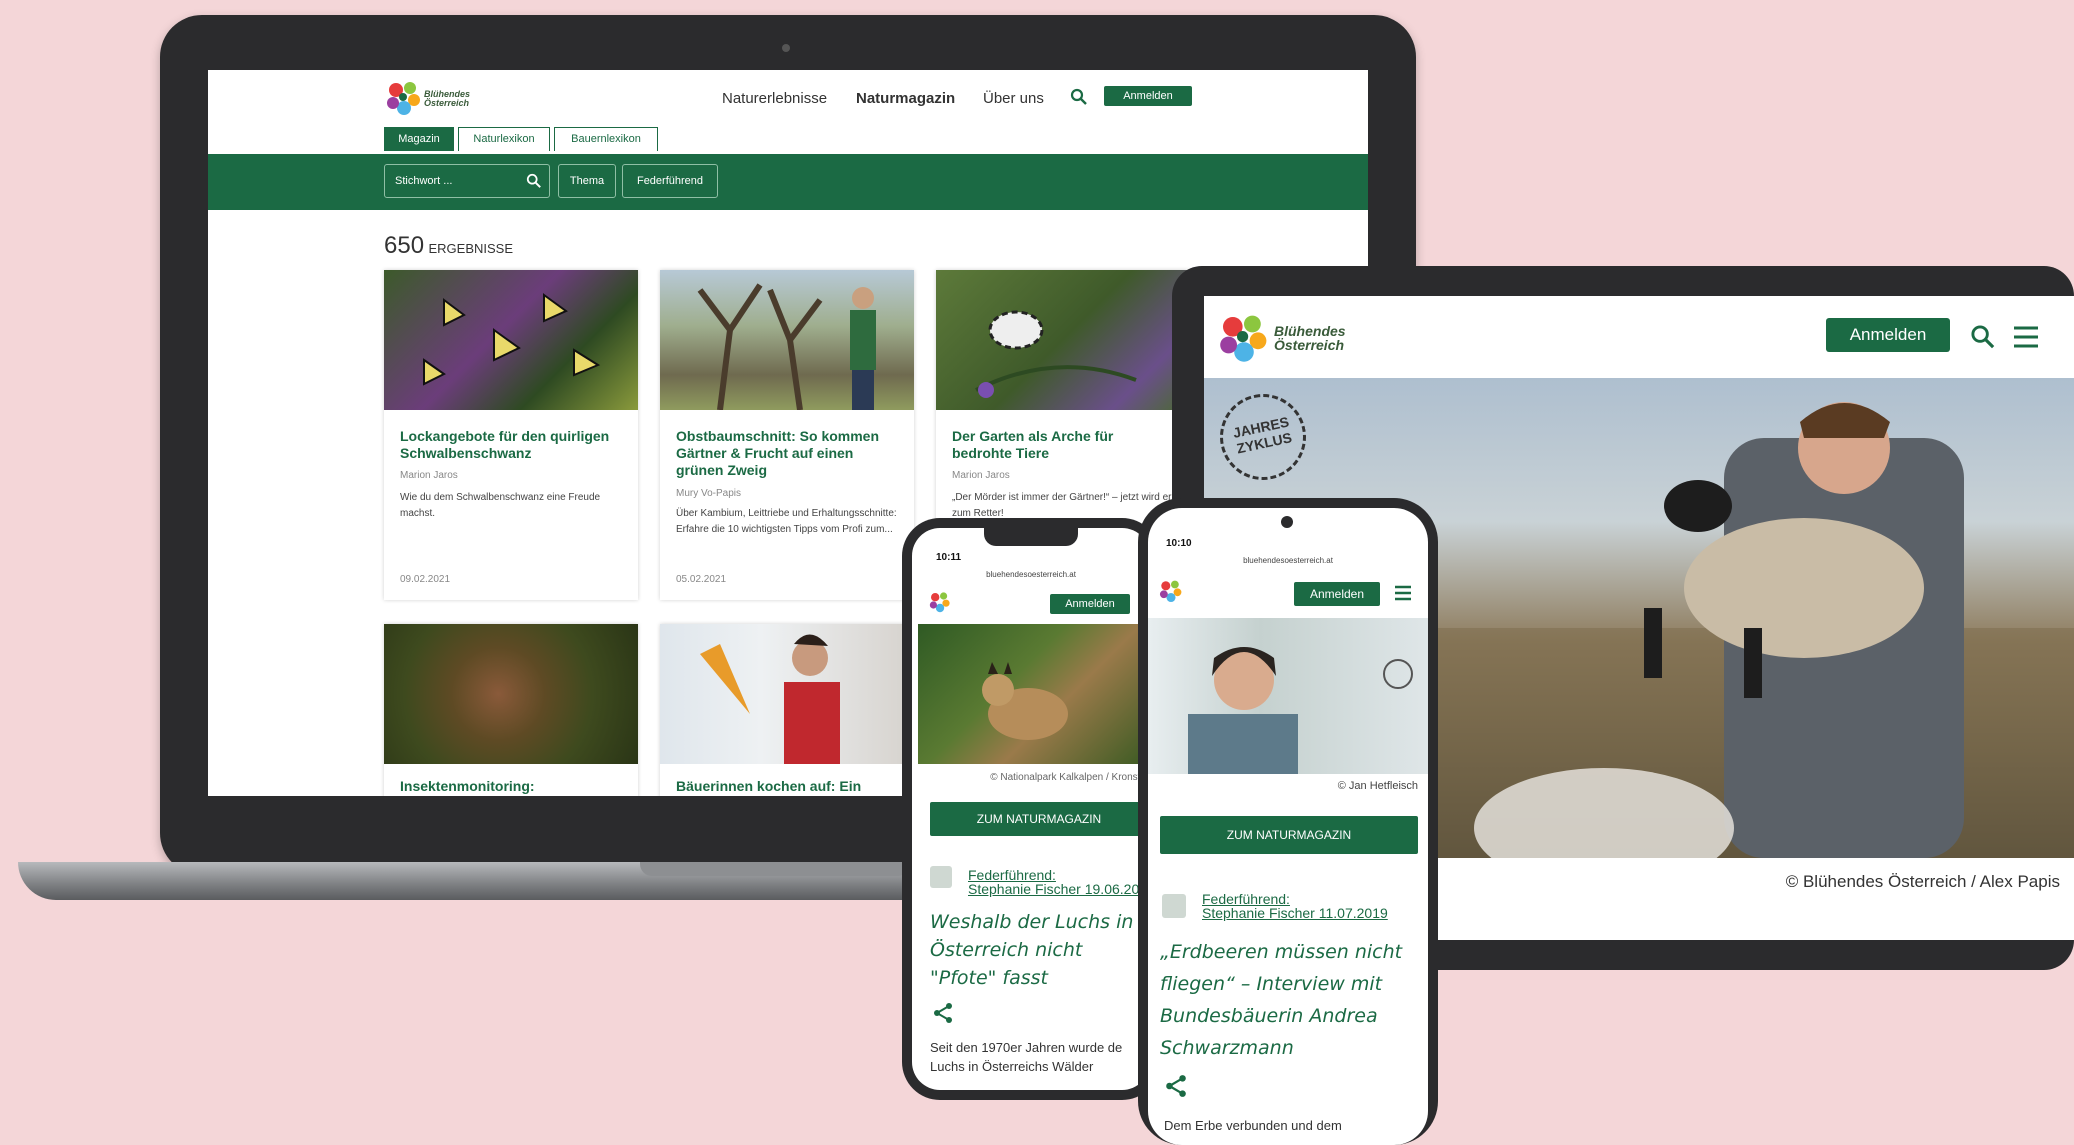  Describe the element at coordinates (770, 699) in the screenshot. I see `cook-icon` at that location.